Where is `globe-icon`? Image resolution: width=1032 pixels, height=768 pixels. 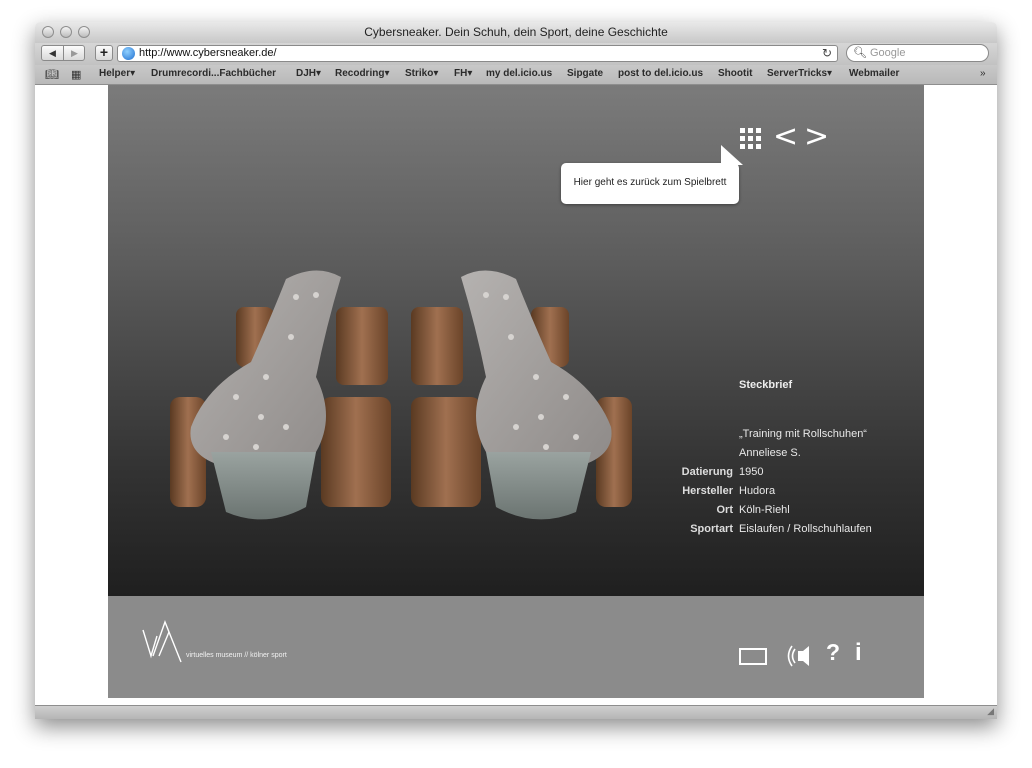
globe-icon is located at coordinates (128, 53).